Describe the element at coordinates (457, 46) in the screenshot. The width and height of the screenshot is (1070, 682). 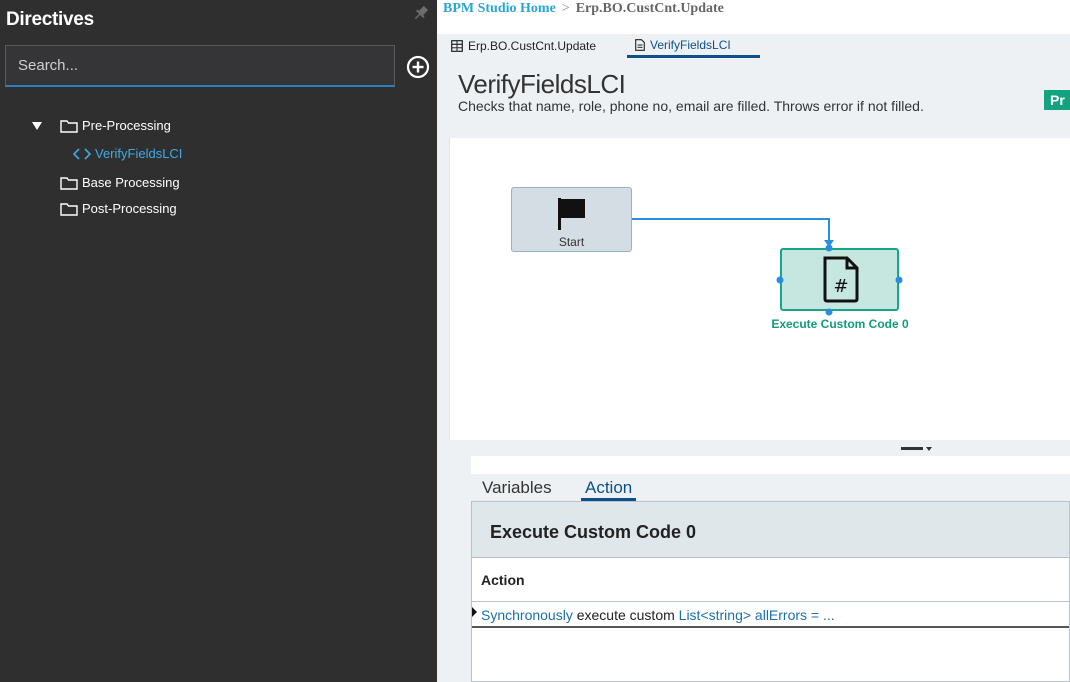
I see `table-icon` at that location.